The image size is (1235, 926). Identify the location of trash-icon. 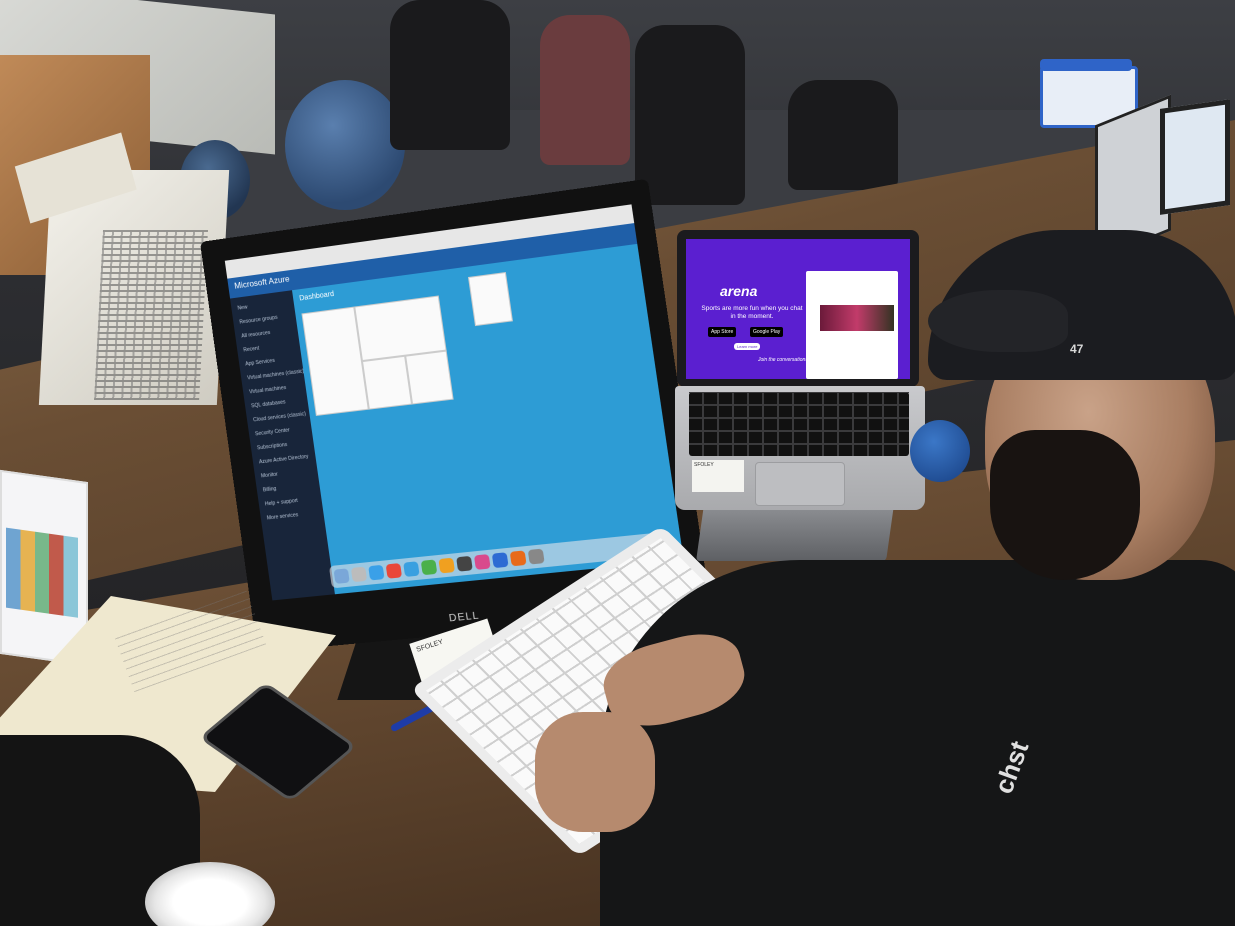
(536, 556).